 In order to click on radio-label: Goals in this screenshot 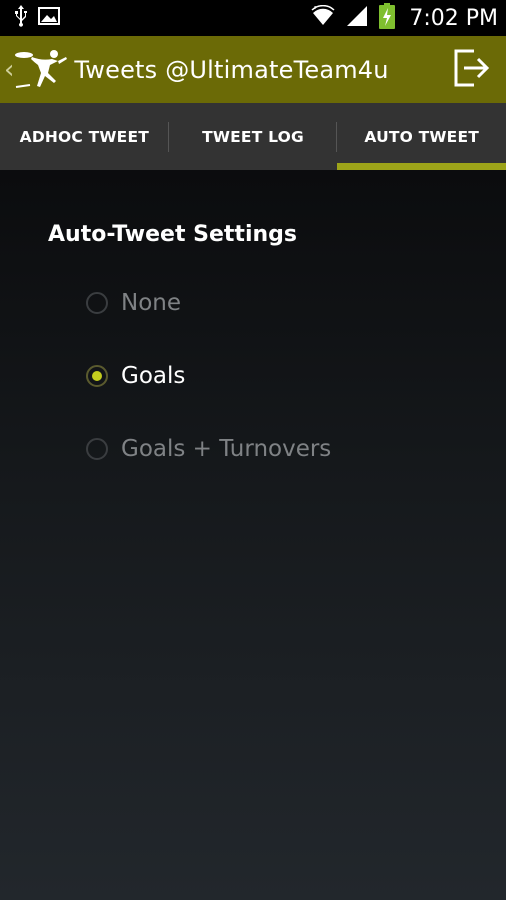, I will do `click(153, 376)`.